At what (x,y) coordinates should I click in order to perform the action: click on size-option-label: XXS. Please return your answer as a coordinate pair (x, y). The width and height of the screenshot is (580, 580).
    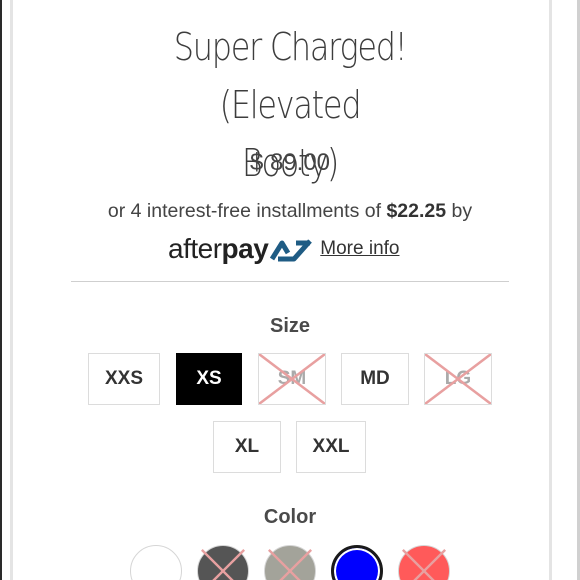
    Looking at the image, I should click on (124, 378).